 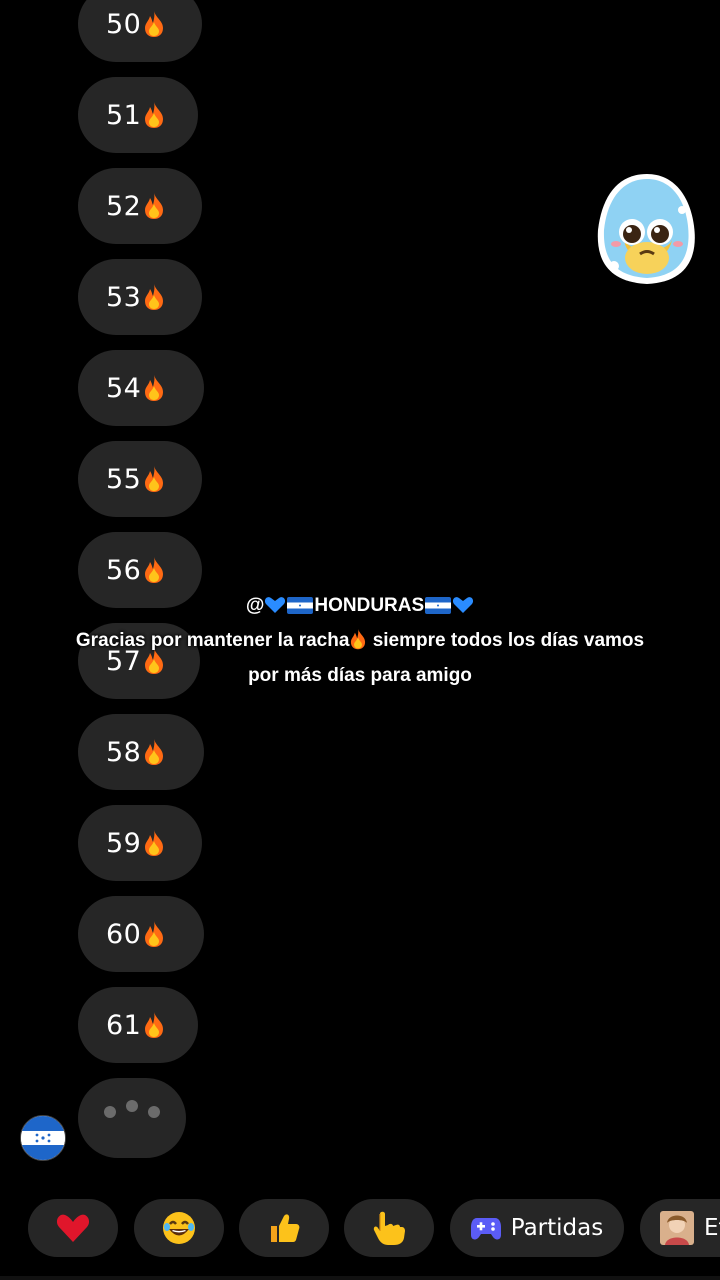 What do you see at coordinates (557, 1228) in the screenshot?
I see `games-label: Partidas` at bounding box center [557, 1228].